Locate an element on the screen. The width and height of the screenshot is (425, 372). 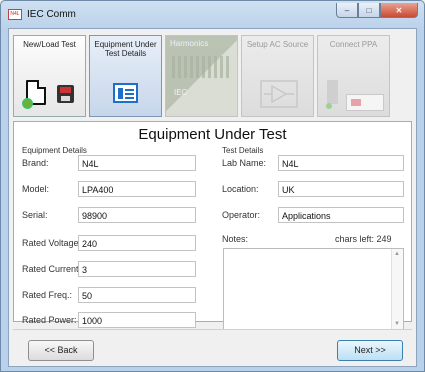
harmonics-graphic is located at coordinates (201, 76).